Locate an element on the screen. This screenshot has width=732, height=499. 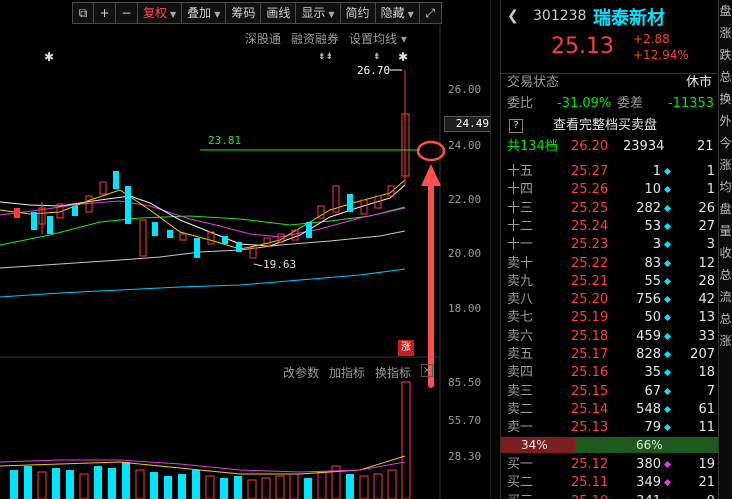
switch-indicator-link: 换指标 is located at coordinates (393, 372).